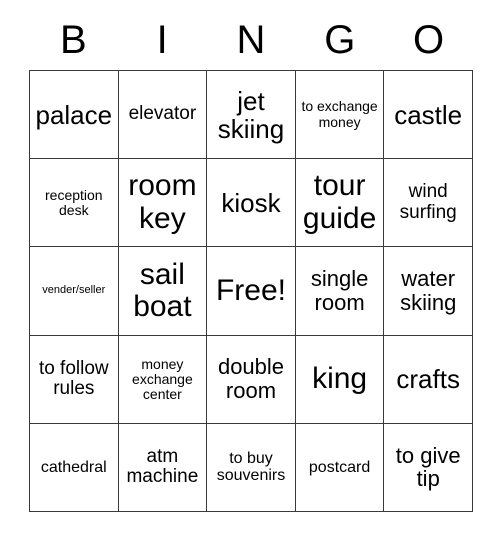  I want to click on bingo-cell-label: jet skiing, so click(251, 114).